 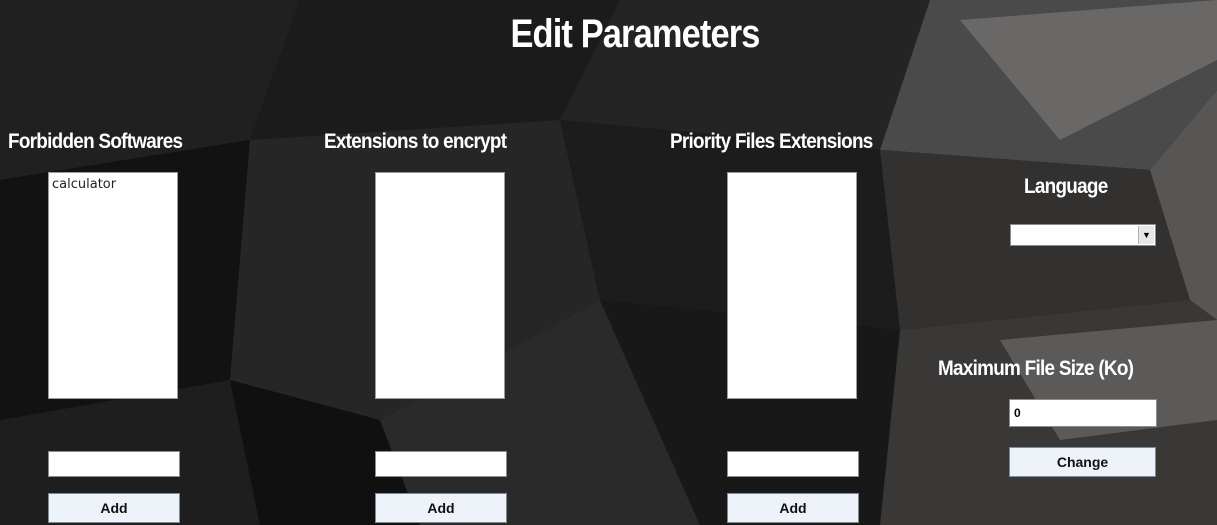 What do you see at coordinates (440, 285) in the screenshot?
I see `extensions-to-encrypt-list` at bounding box center [440, 285].